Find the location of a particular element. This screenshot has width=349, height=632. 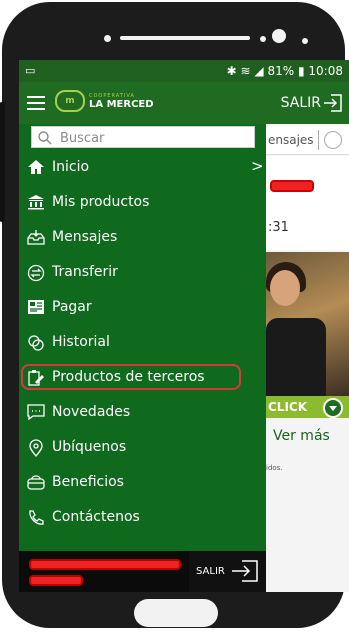

menu-item-label: Productos de terceros is located at coordinates (128, 377).